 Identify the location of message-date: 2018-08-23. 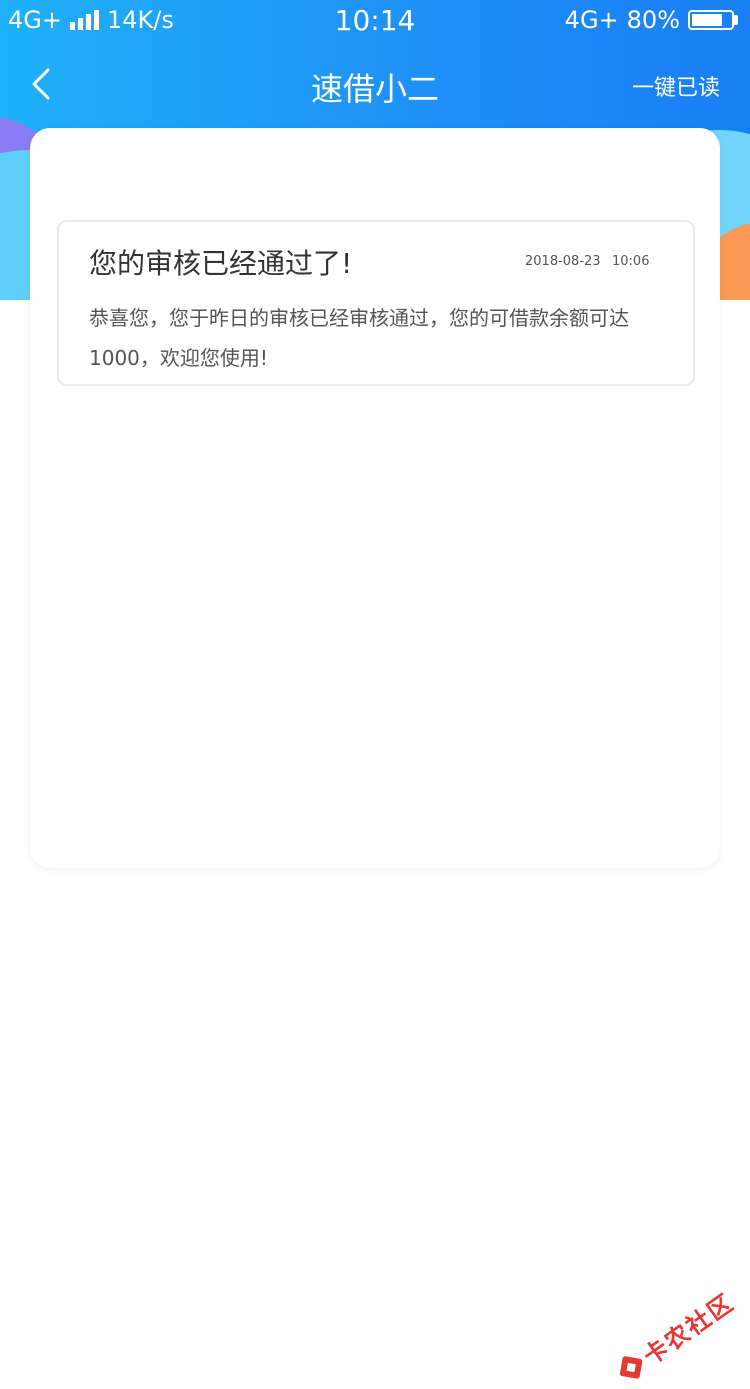
(563, 261).